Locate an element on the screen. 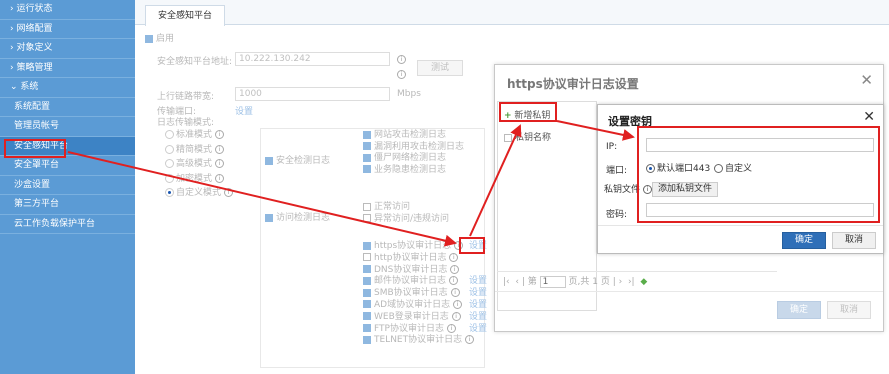 The width and height of the screenshot is (889, 374). arrow-settings-to-addkey is located at coordinates (495, 180).